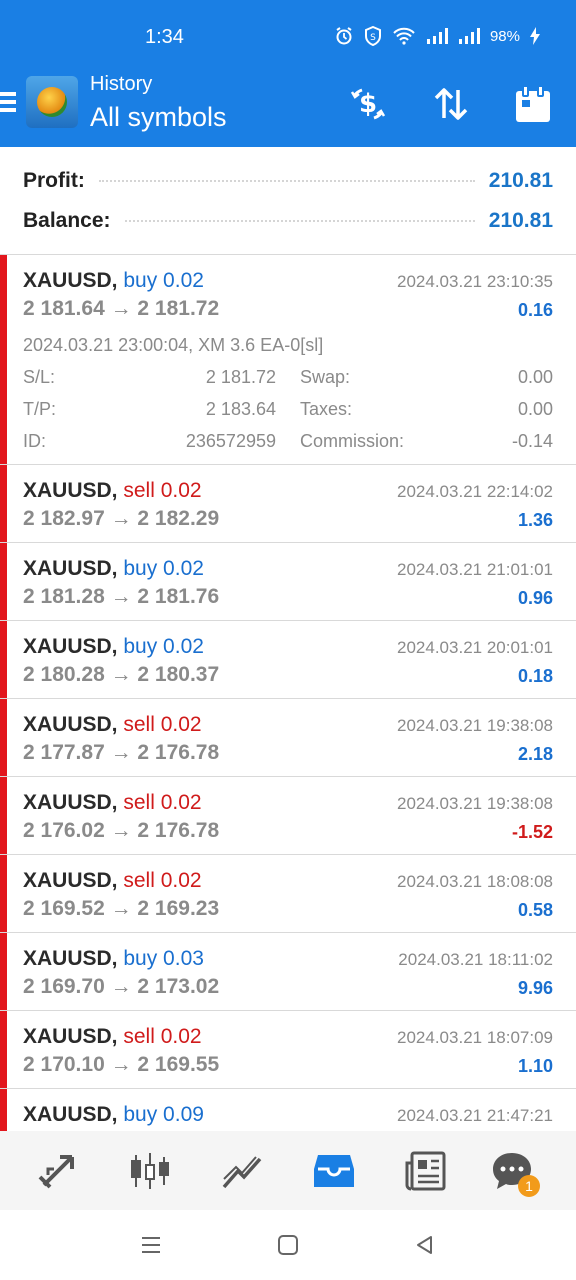 The height and width of the screenshot is (1280, 576). What do you see at coordinates (8, 104) in the screenshot?
I see `menu-icon` at bounding box center [8, 104].